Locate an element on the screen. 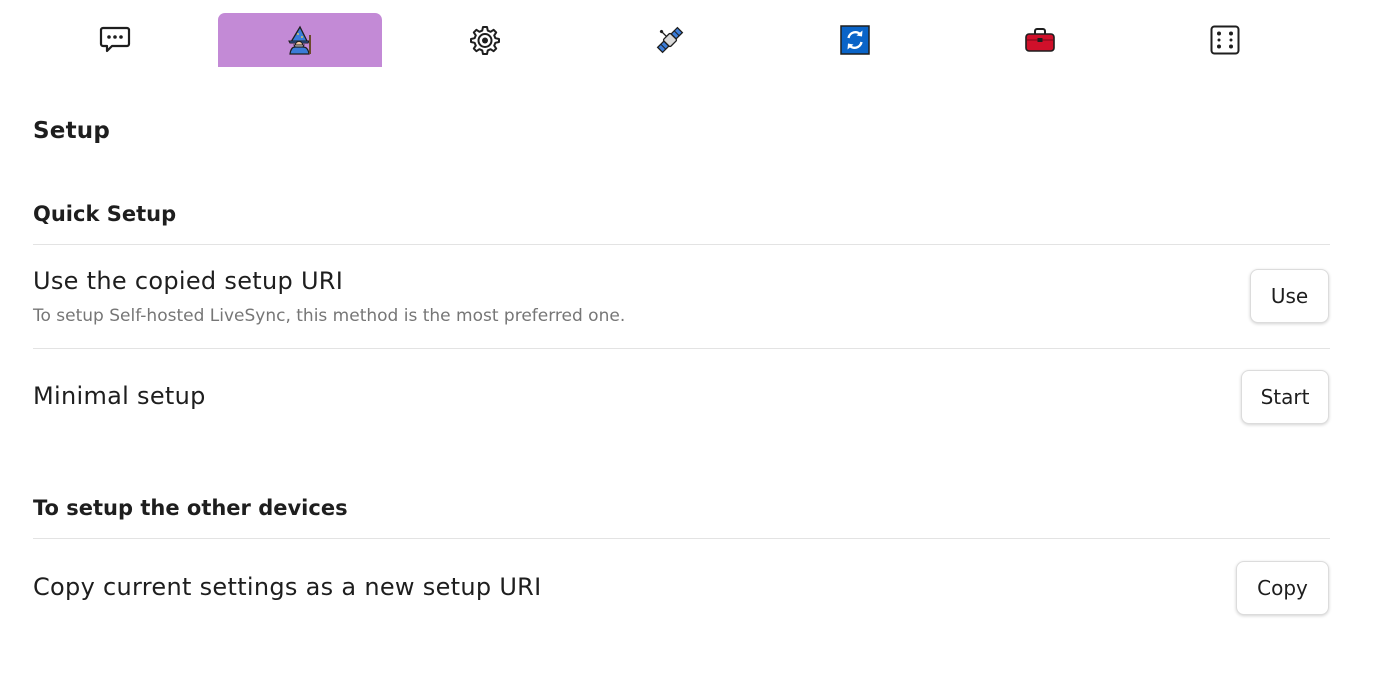 This screenshot has height=689, width=1373. toolbox-icon is located at coordinates (1040, 40).